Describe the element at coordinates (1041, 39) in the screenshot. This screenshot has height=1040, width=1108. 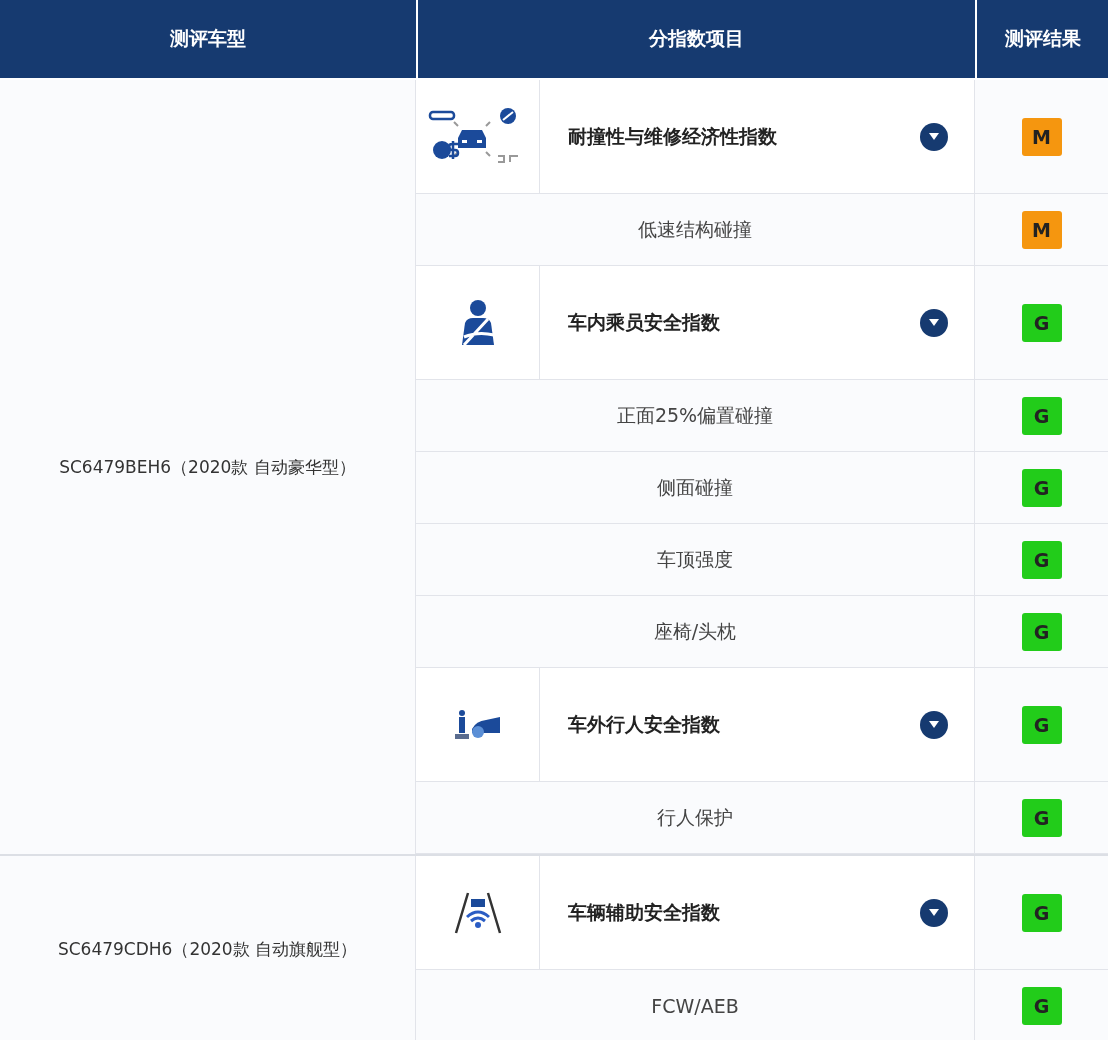
I see `column-header: 测评结果` at that location.